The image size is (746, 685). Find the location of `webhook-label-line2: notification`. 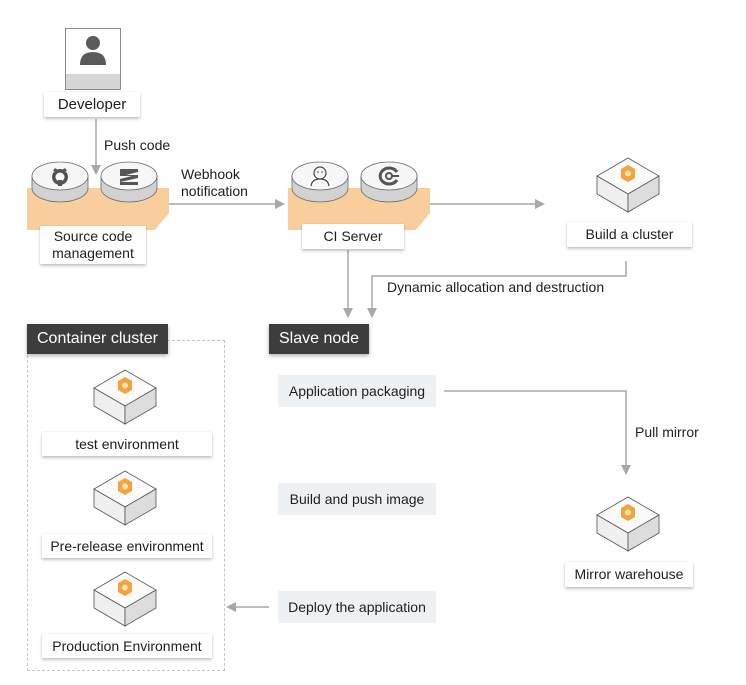

webhook-label-line2: notification is located at coordinates (214, 191).